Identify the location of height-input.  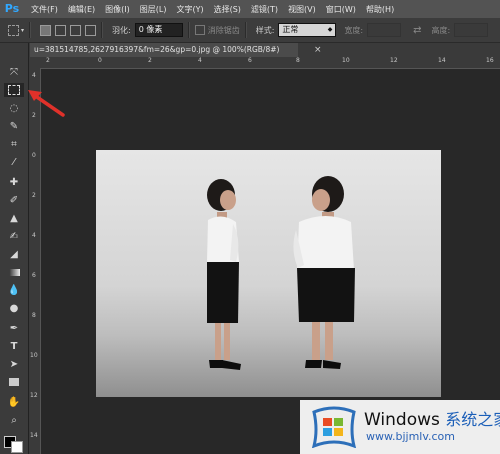
(471, 30).